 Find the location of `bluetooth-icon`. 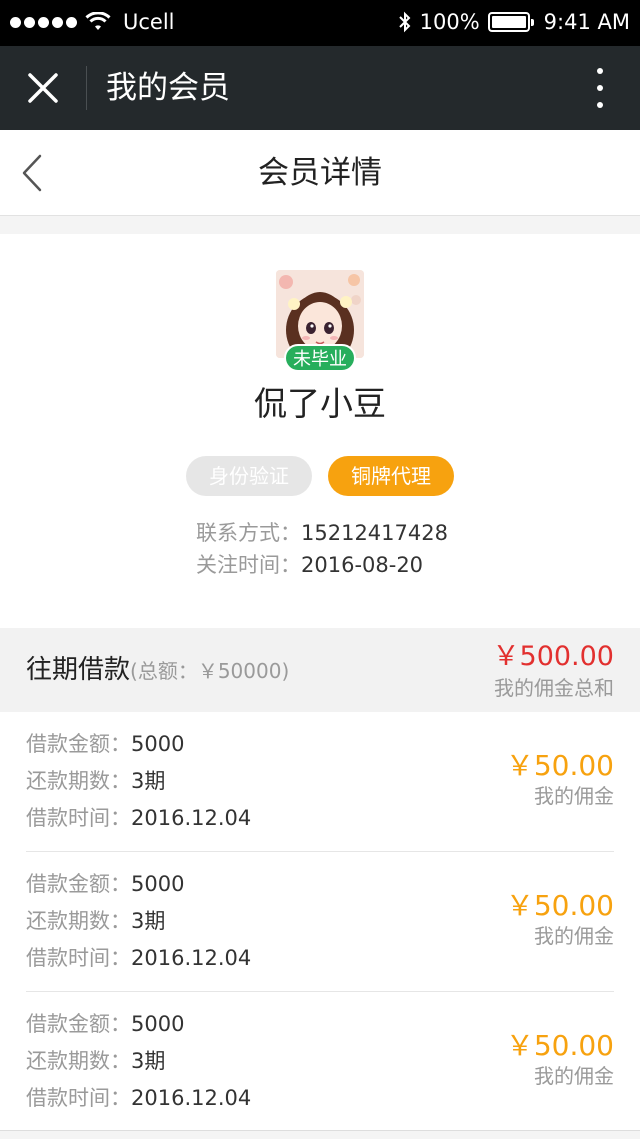

bluetooth-icon is located at coordinates (404, 22).